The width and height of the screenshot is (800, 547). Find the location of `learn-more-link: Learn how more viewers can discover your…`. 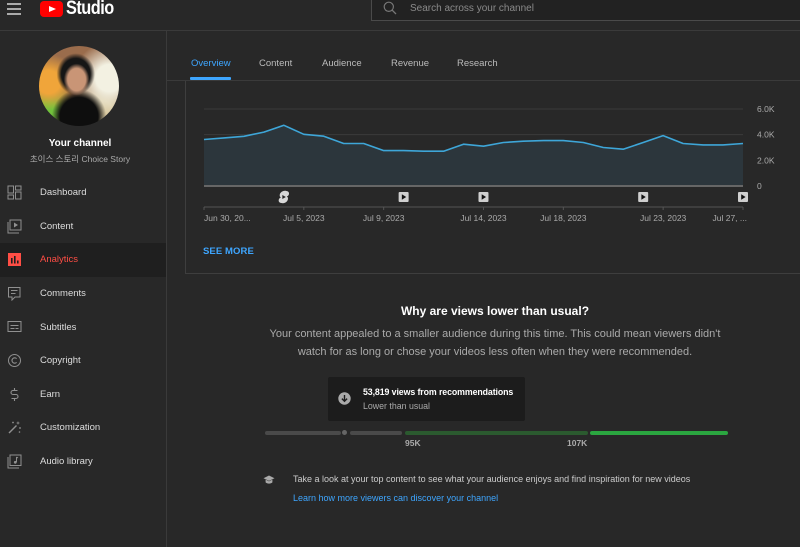

learn-more-link: Learn how more viewers can discover your… is located at coordinates (395, 498).